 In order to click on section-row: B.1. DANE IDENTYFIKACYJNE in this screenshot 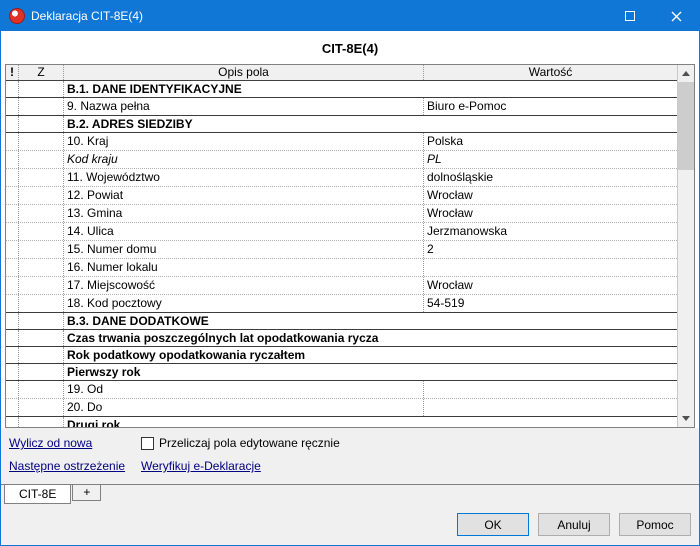, I will do `click(341, 89)`.